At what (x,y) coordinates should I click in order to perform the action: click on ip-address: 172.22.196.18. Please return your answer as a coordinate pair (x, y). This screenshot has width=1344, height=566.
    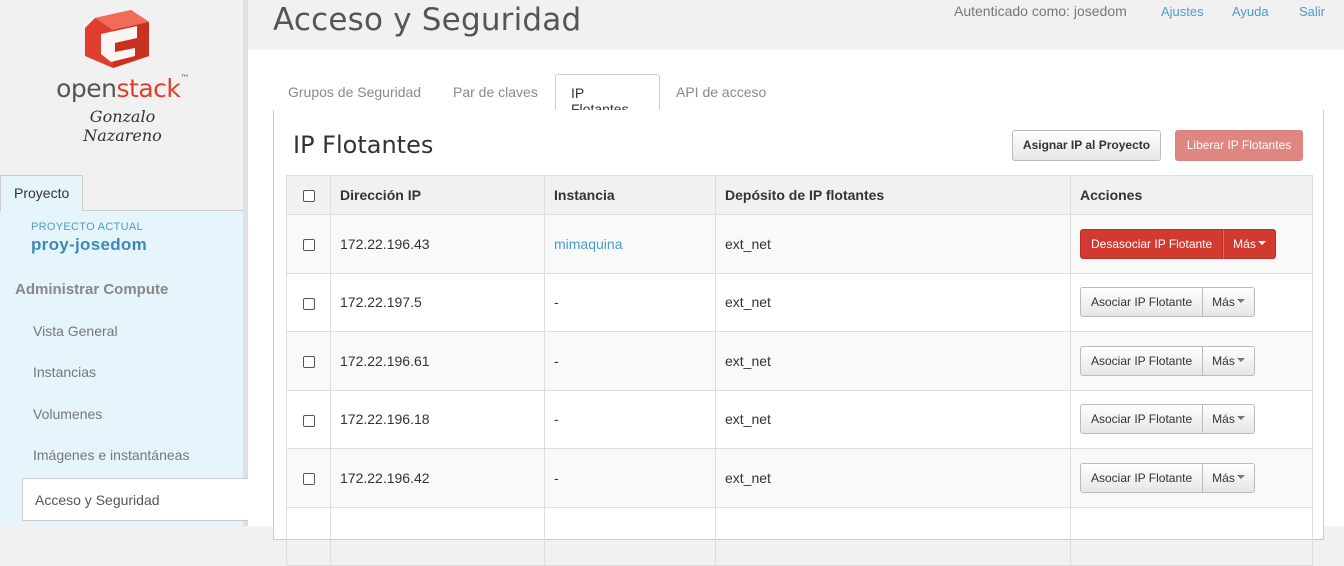
    Looking at the image, I should click on (437, 419).